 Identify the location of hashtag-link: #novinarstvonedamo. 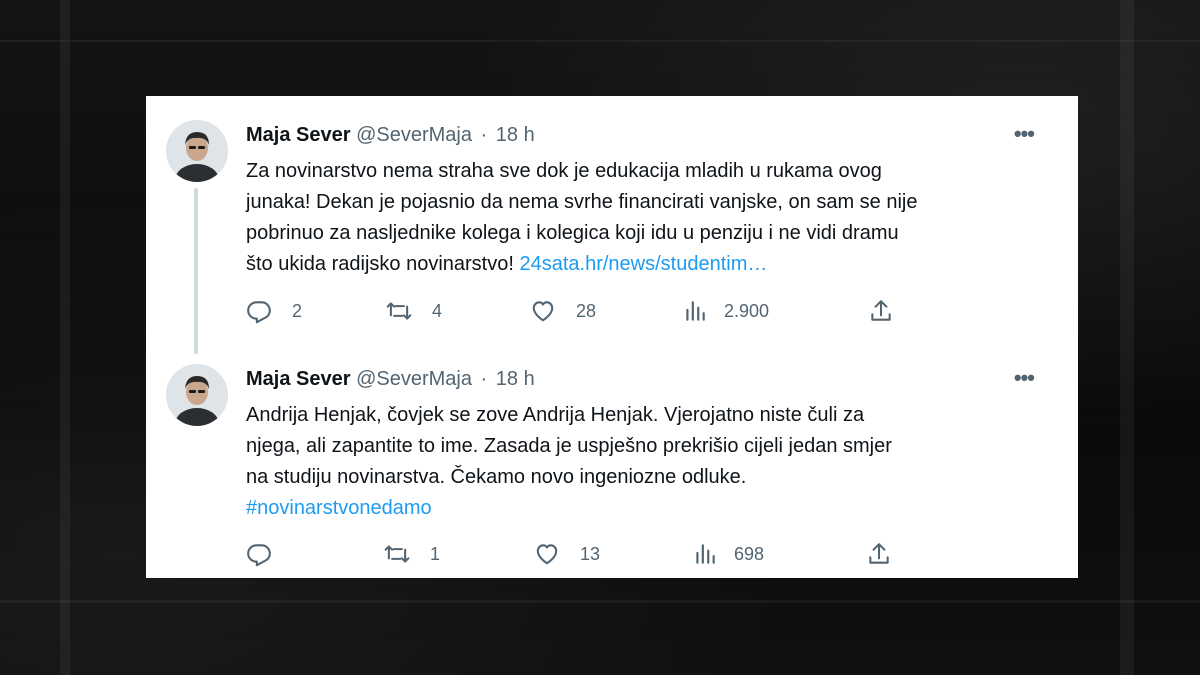
(339, 508).